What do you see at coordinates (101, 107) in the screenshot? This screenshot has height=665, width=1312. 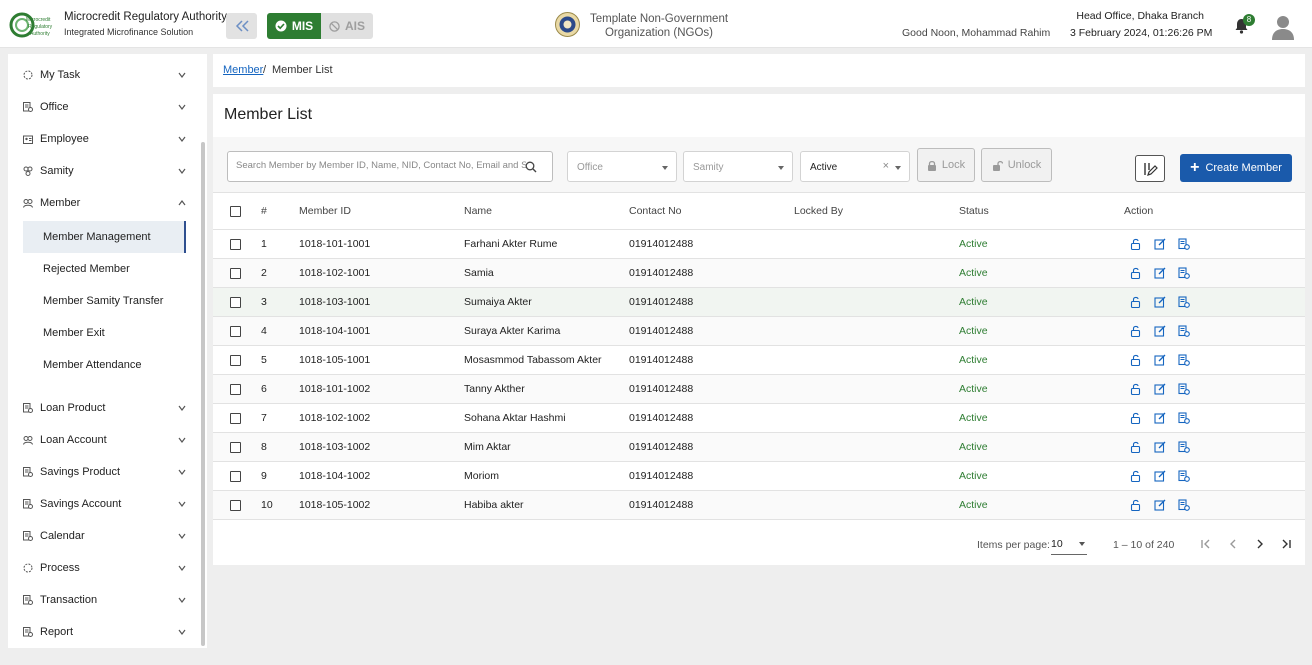 I see `sidebar-item-office: Office` at bounding box center [101, 107].